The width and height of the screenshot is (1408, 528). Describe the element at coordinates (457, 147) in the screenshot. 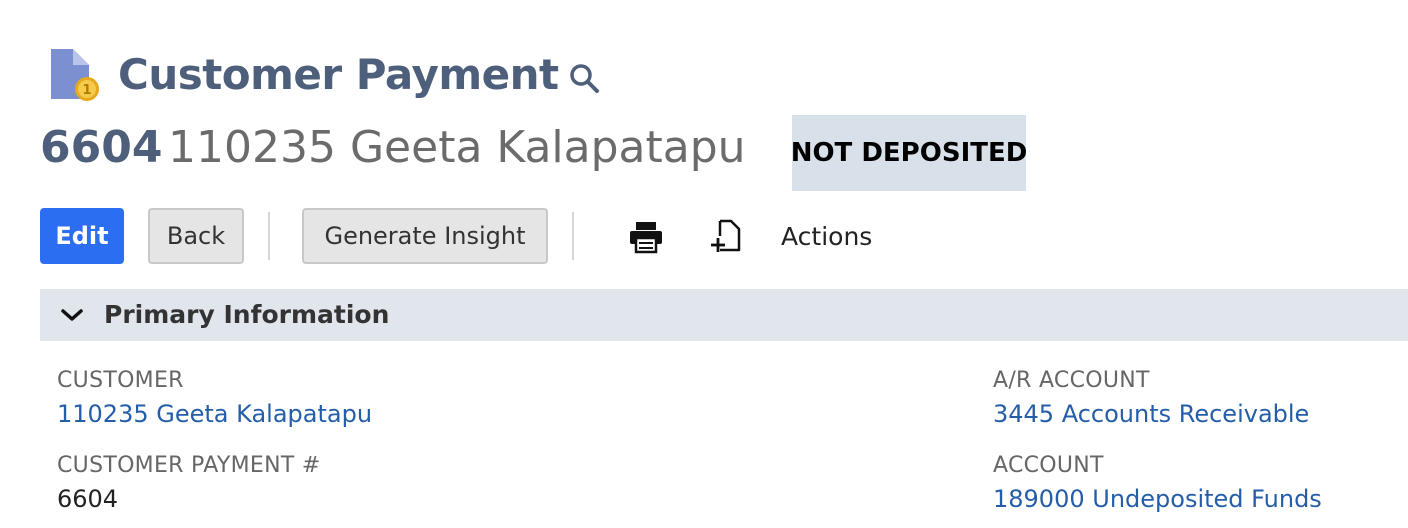

I see `record-name: 110235 Geeta Kalapatapu` at that location.